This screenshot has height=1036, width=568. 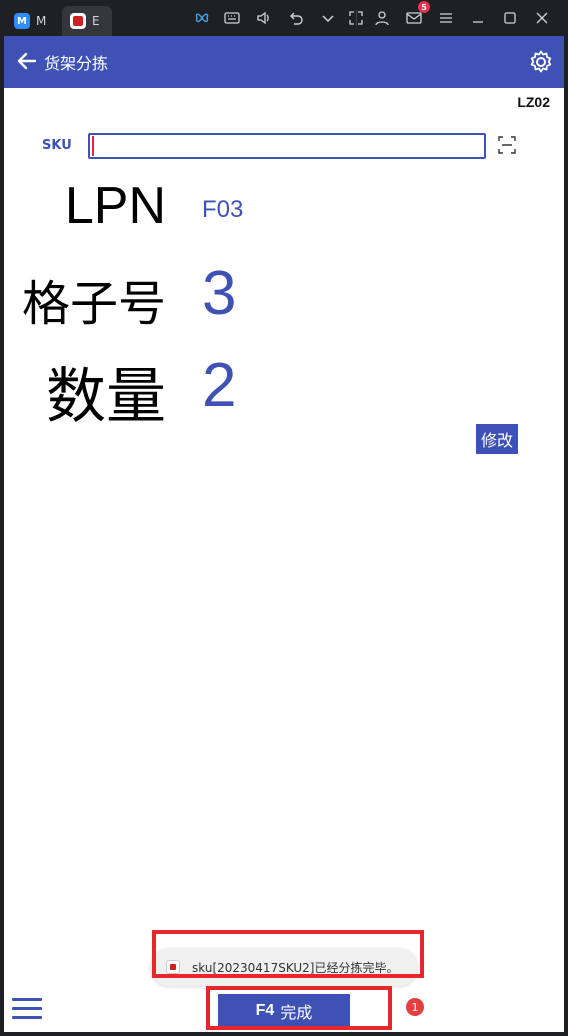 I want to click on highlight-box-complete, so click(x=299, y=1008).